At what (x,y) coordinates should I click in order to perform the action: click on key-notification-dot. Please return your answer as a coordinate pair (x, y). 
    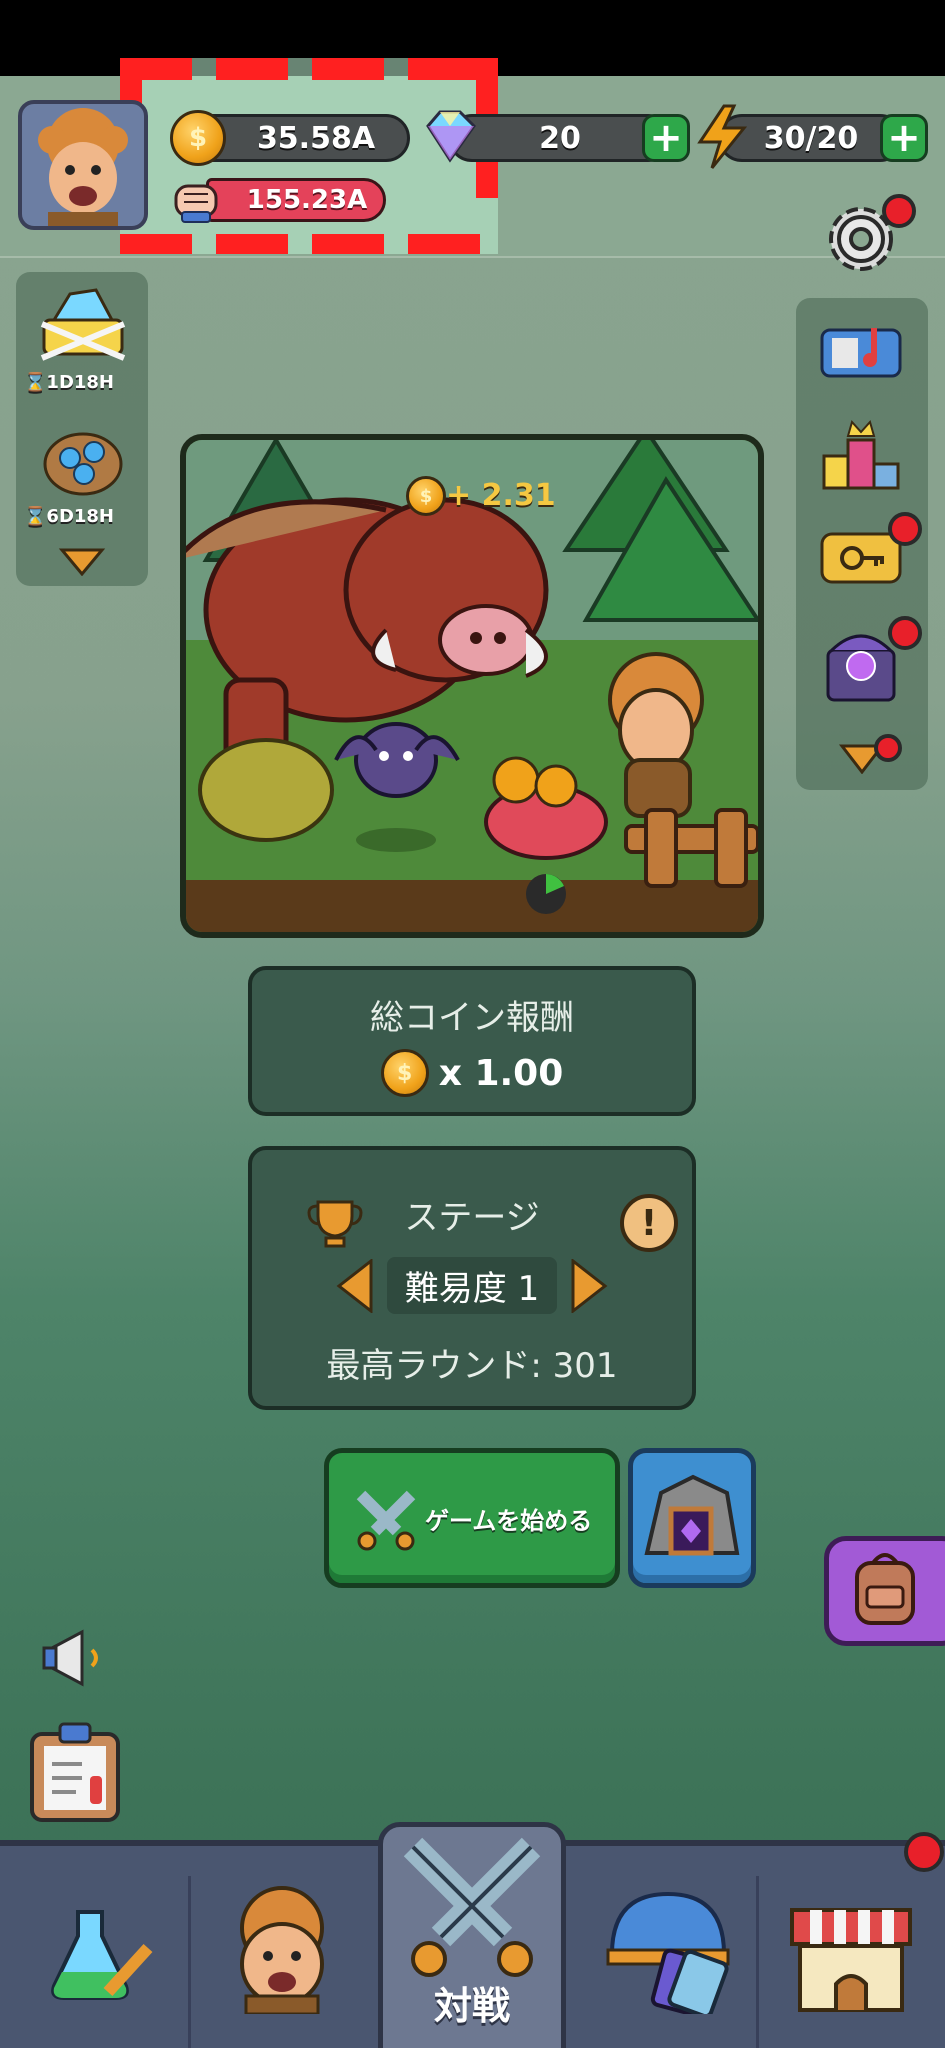
    Looking at the image, I should click on (905, 529).